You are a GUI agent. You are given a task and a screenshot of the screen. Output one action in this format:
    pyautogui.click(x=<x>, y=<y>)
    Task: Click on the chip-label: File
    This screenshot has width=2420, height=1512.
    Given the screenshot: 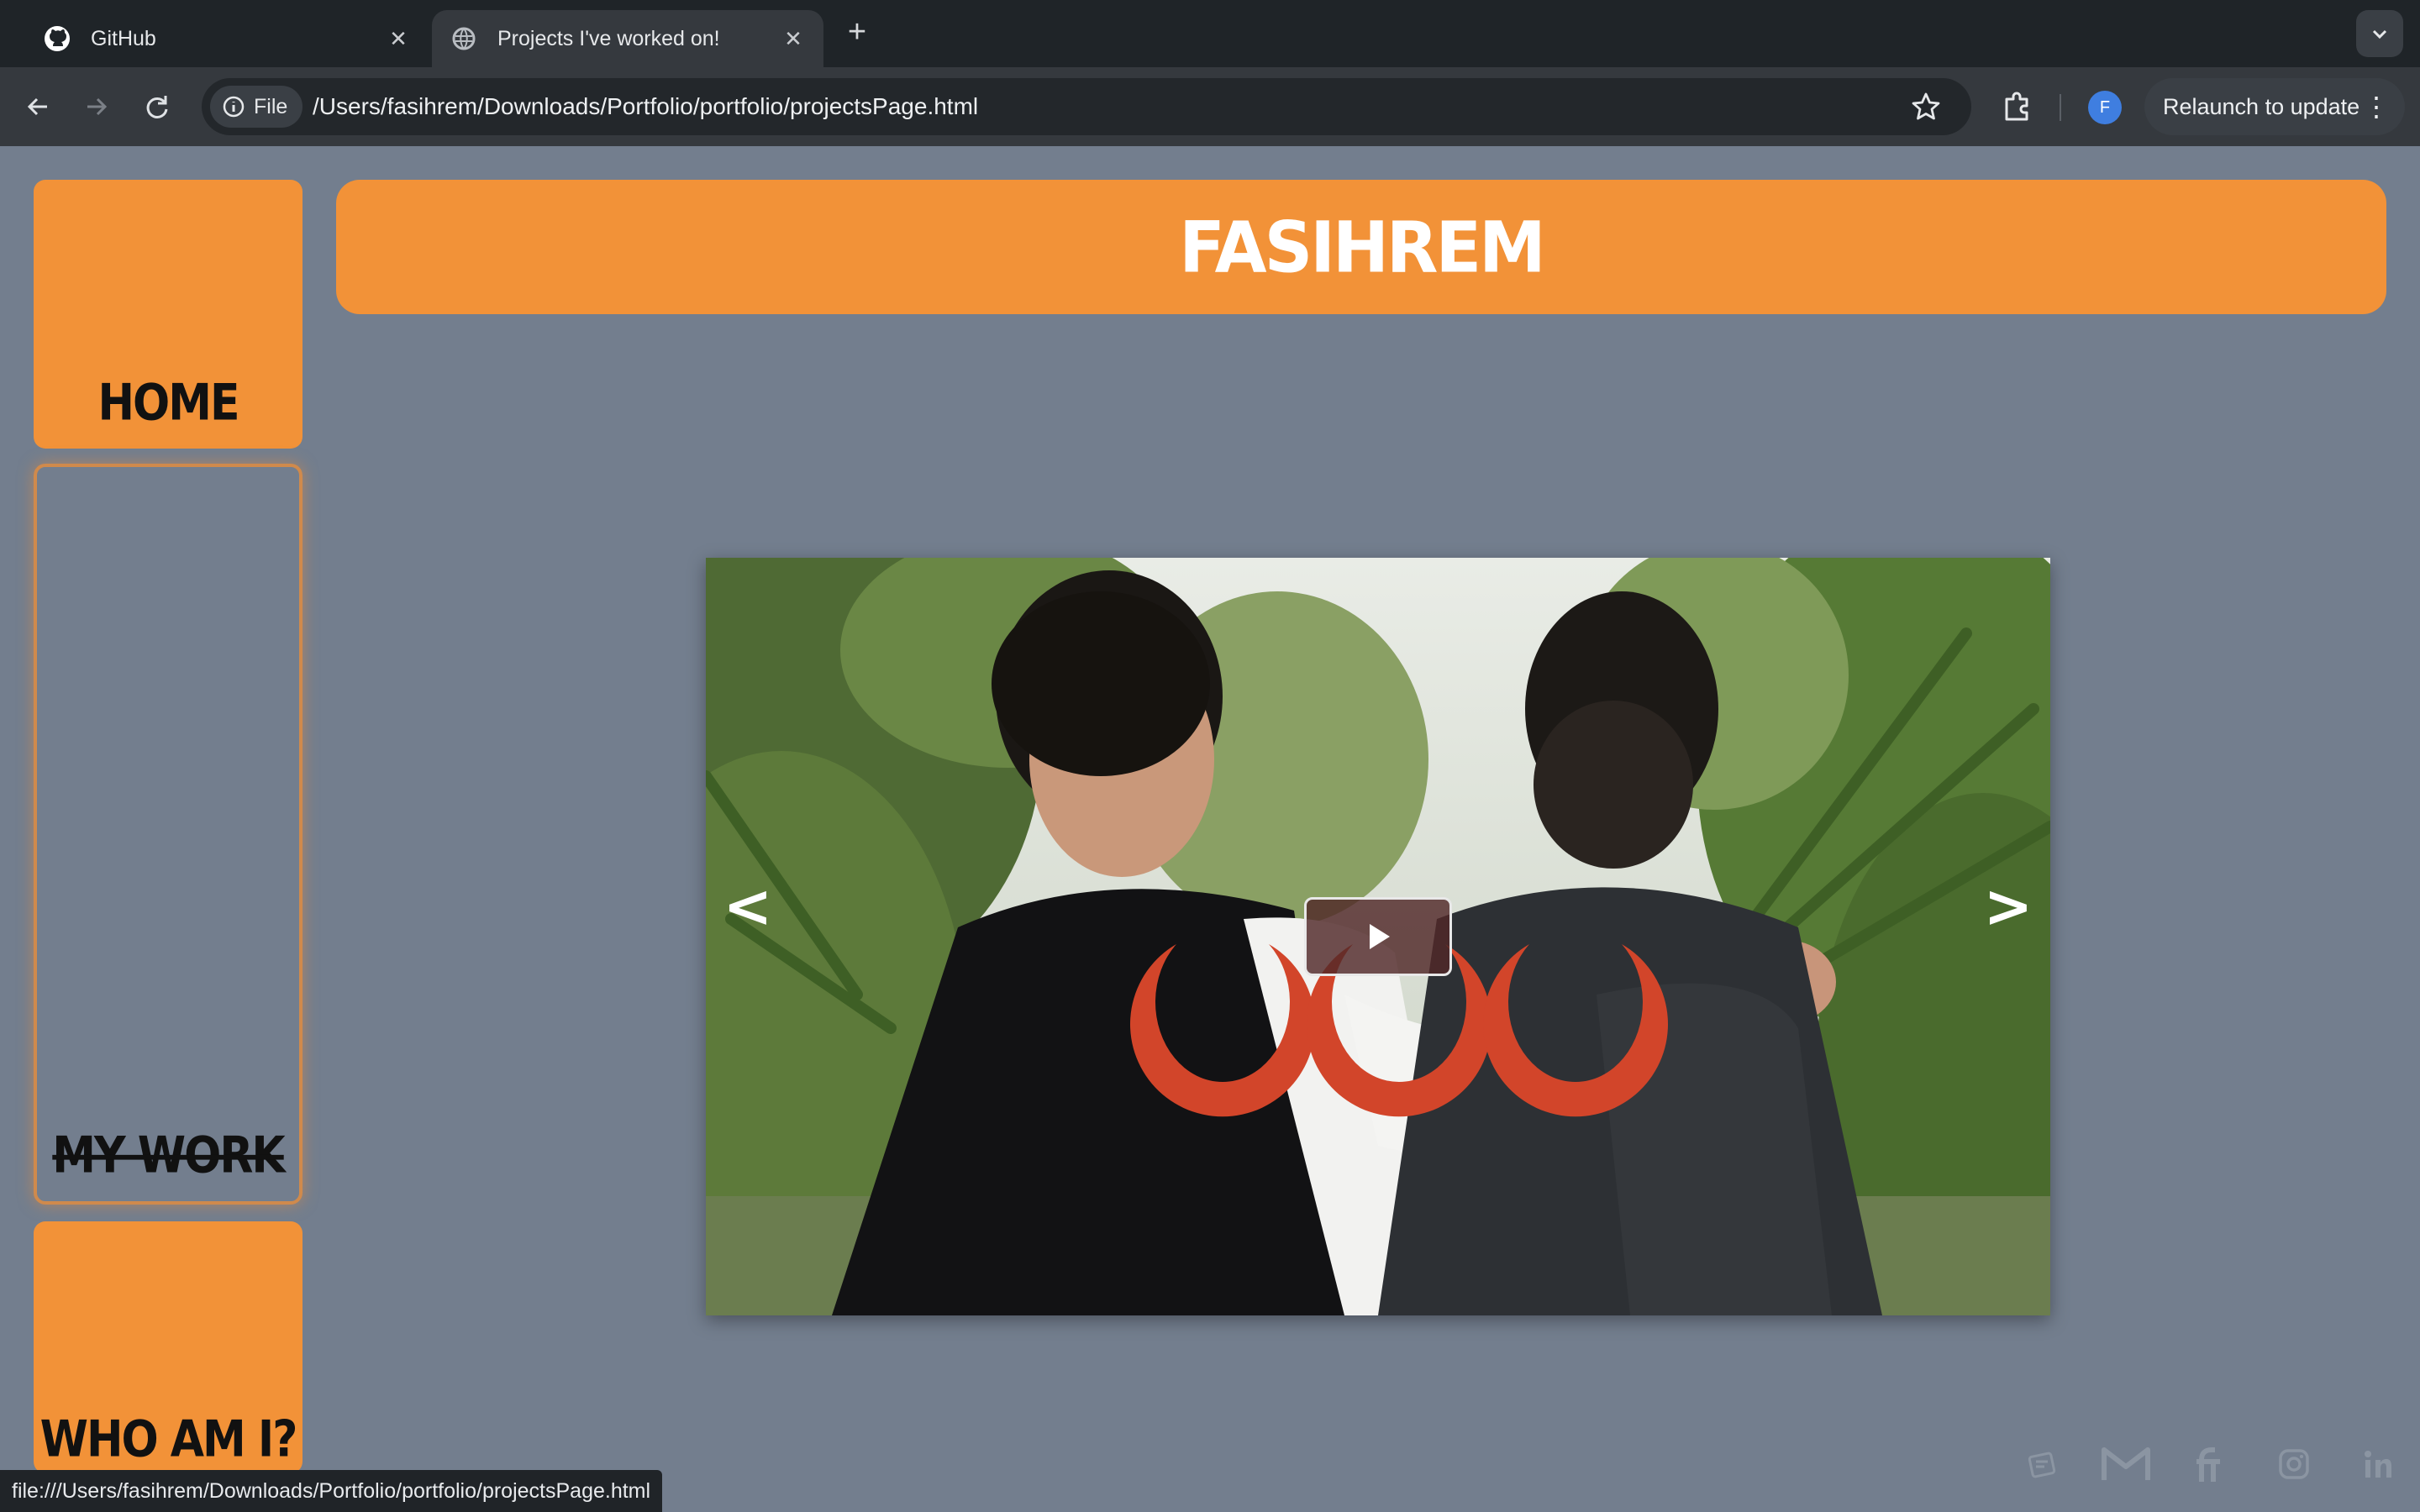 What is the action you would take?
    pyautogui.click(x=271, y=106)
    